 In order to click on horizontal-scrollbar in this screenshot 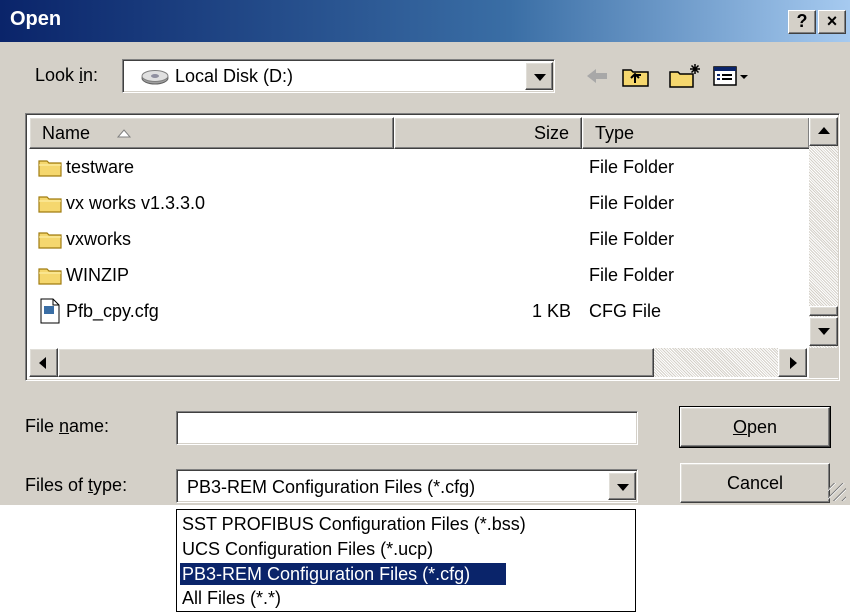, I will do `click(419, 363)`.